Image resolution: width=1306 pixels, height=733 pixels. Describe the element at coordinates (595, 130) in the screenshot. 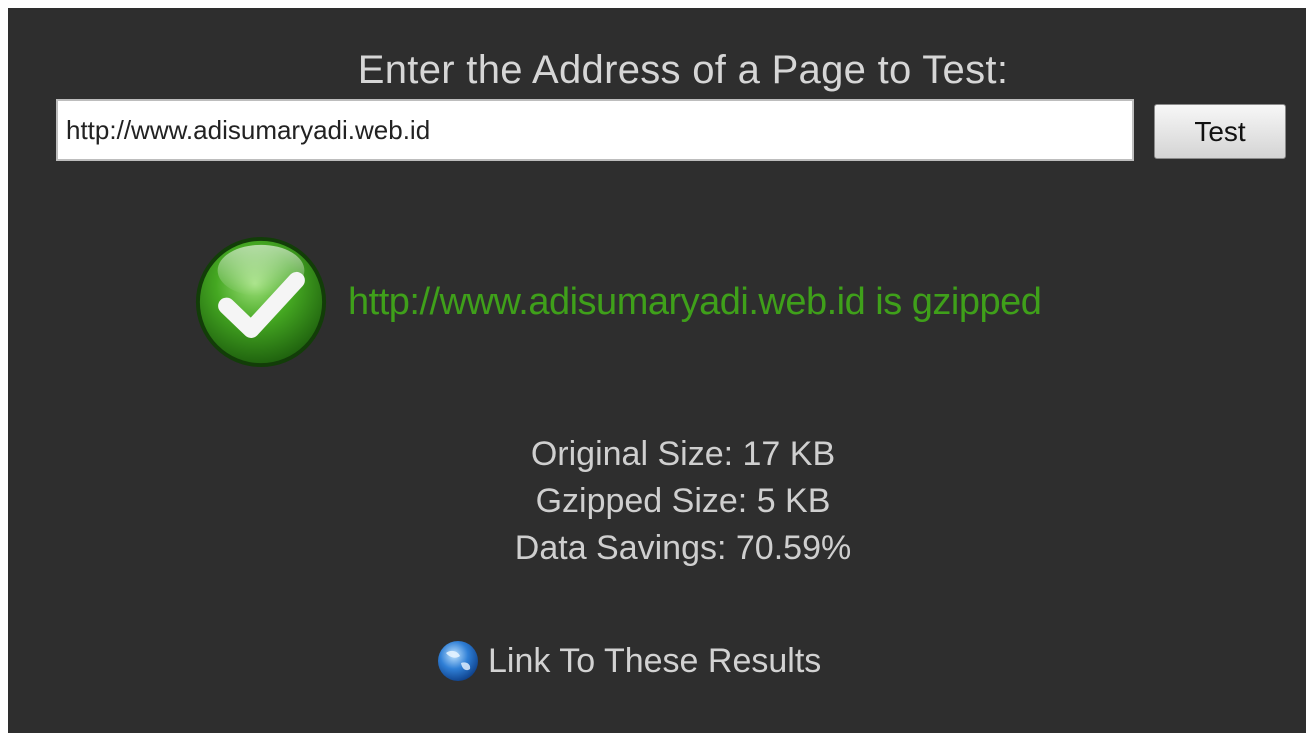

I see `url-input` at that location.